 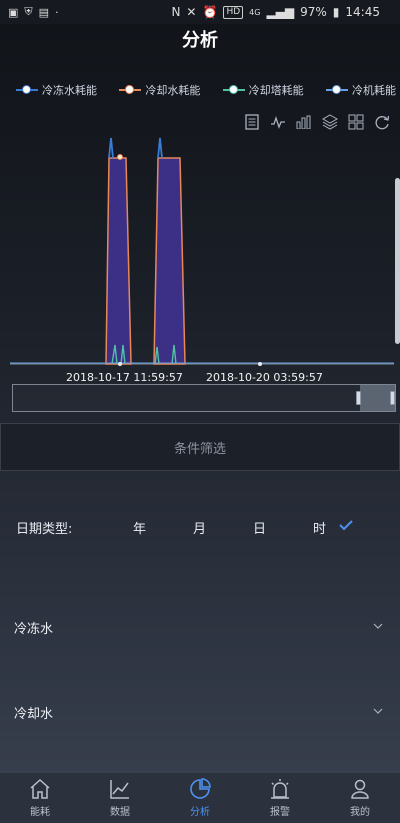 What do you see at coordinates (13, 12) in the screenshot?
I see `gallery-icon: ▣` at bounding box center [13, 12].